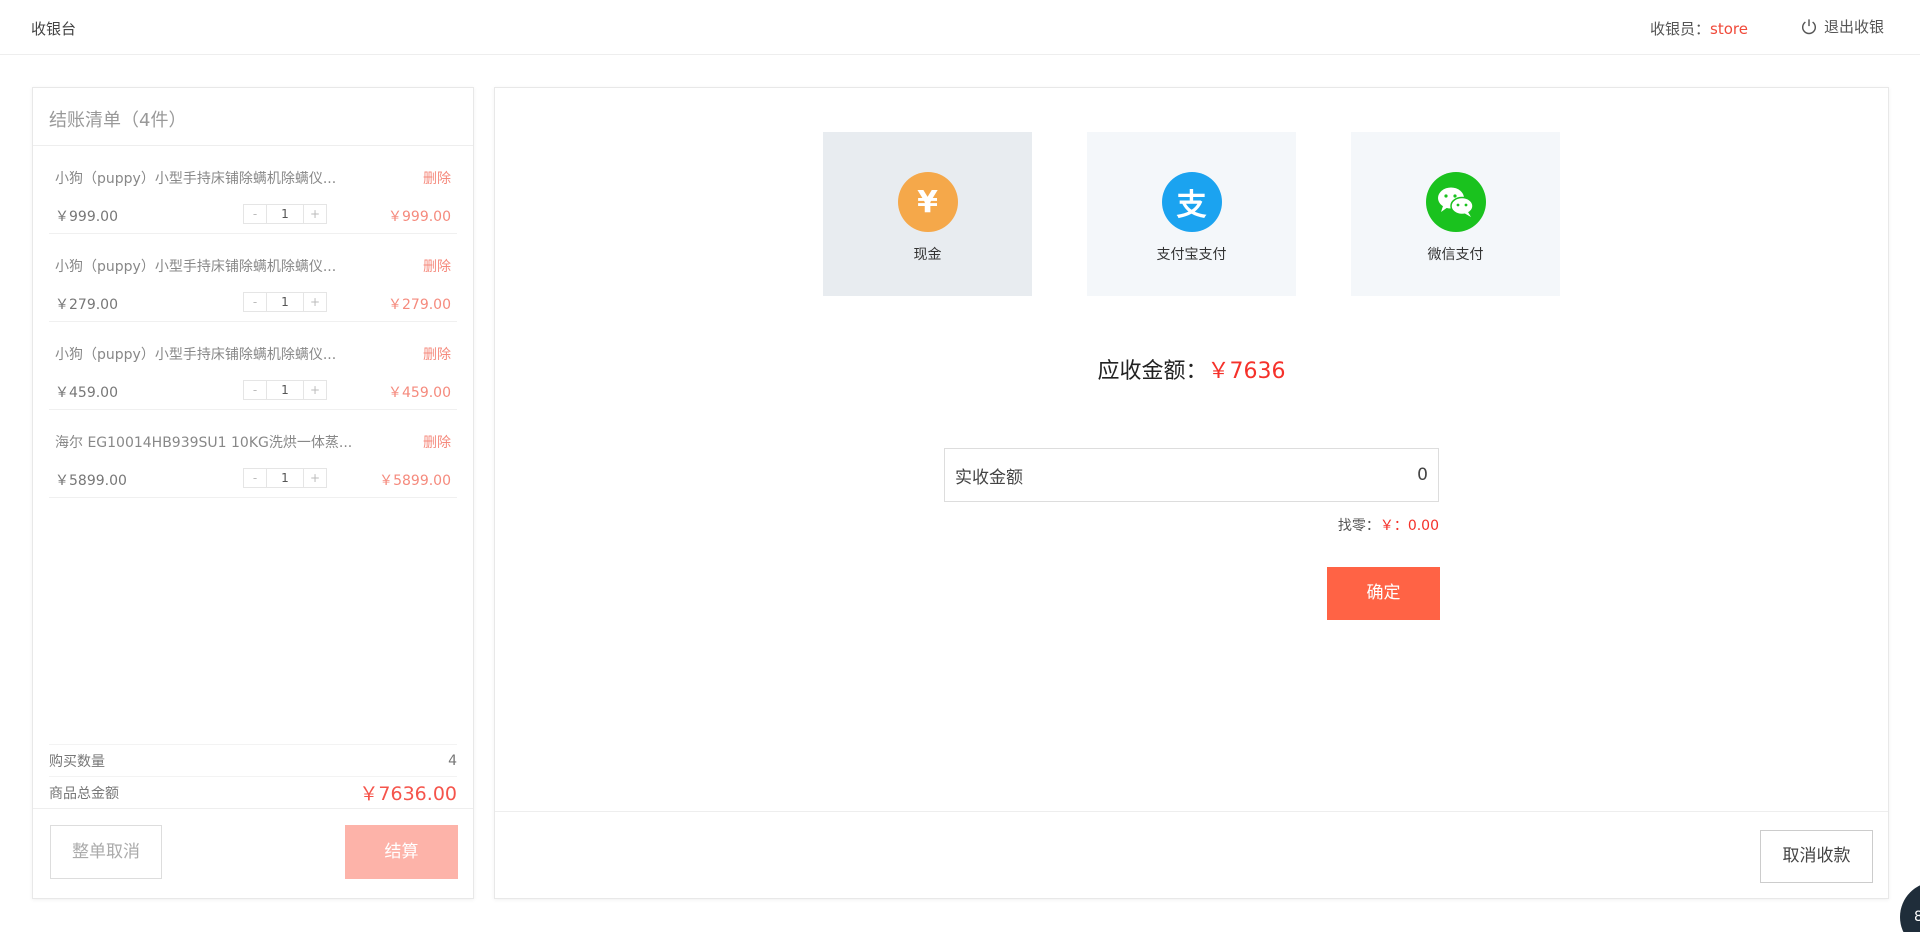  What do you see at coordinates (401, 852) in the screenshot?
I see `checkout-button: 结算` at bounding box center [401, 852].